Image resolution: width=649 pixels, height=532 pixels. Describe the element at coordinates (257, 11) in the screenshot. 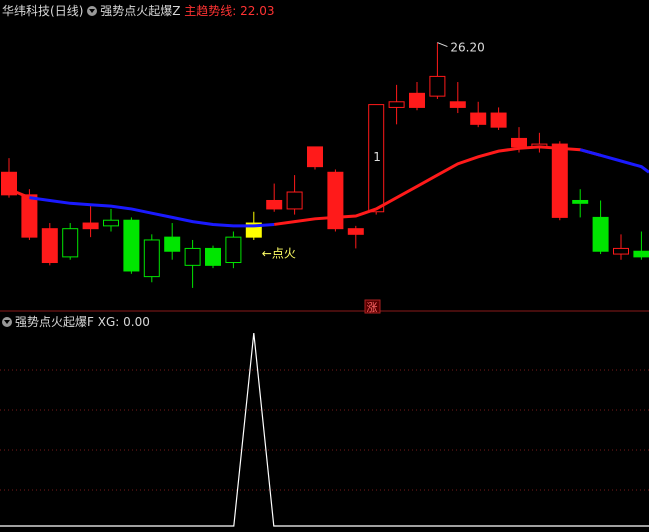

I see `trend-value: 22.03` at that location.